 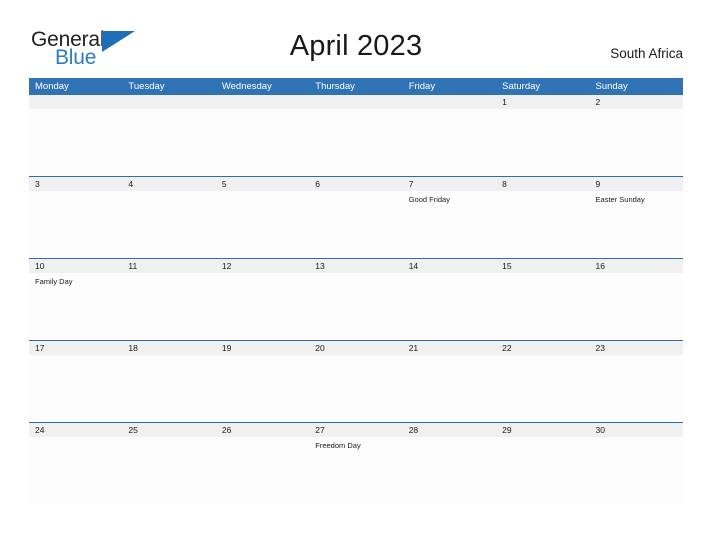 What do you see at coordinates (146, 86) in the screenshot?
I see `weekday-header-tuesday: Tuesday` at bounding box center [146, 86].